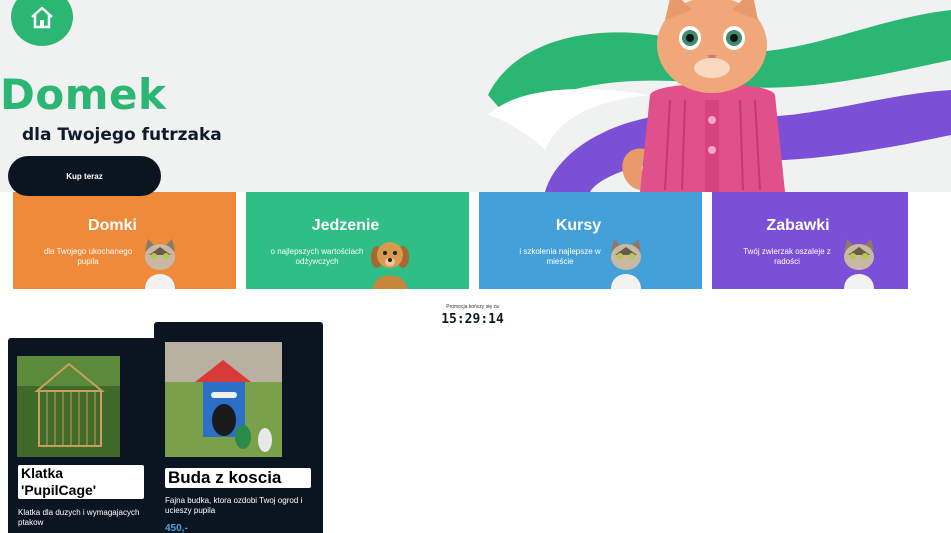  What do you see at coordinates (68, 406) in the screenshot?
I see `product-image-cage` at bounding box center [68, 406].